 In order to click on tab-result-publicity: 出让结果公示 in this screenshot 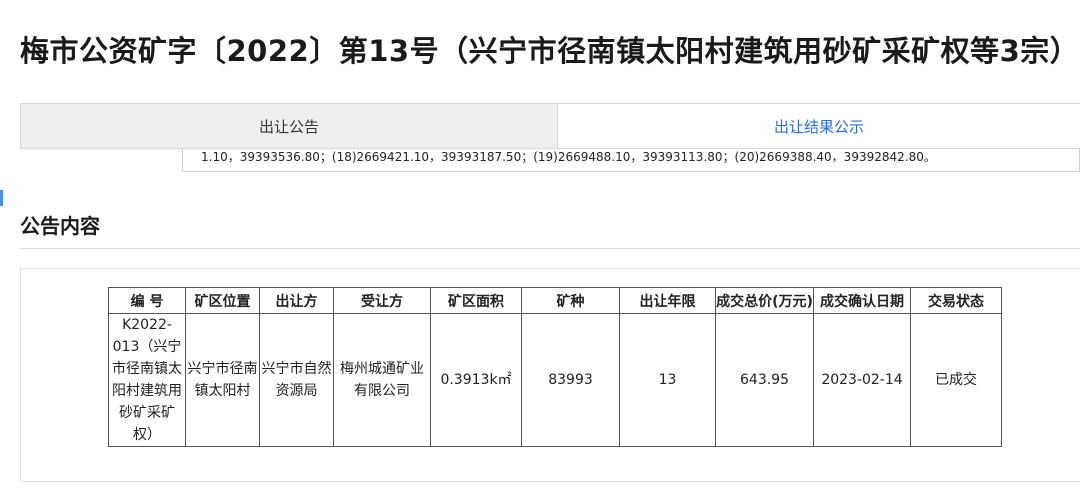, I will do `click(819, 126)`.